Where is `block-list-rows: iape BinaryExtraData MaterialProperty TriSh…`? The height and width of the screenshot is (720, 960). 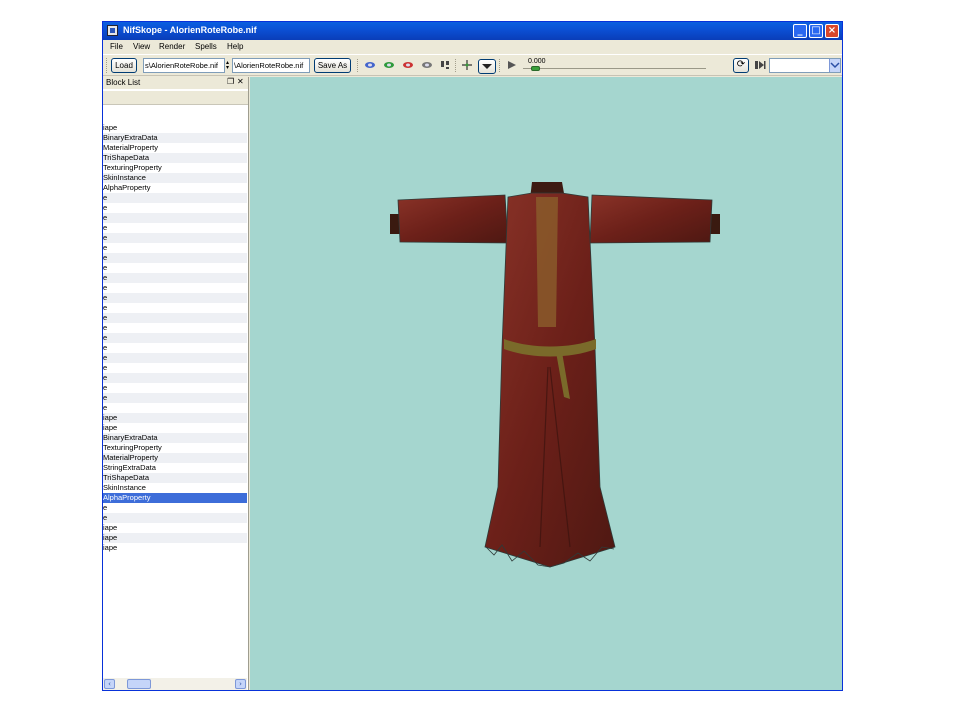
block-list-rows: iape BinaryExtraData MaterialProperty TriSh… is located at coordinates (175, 338).